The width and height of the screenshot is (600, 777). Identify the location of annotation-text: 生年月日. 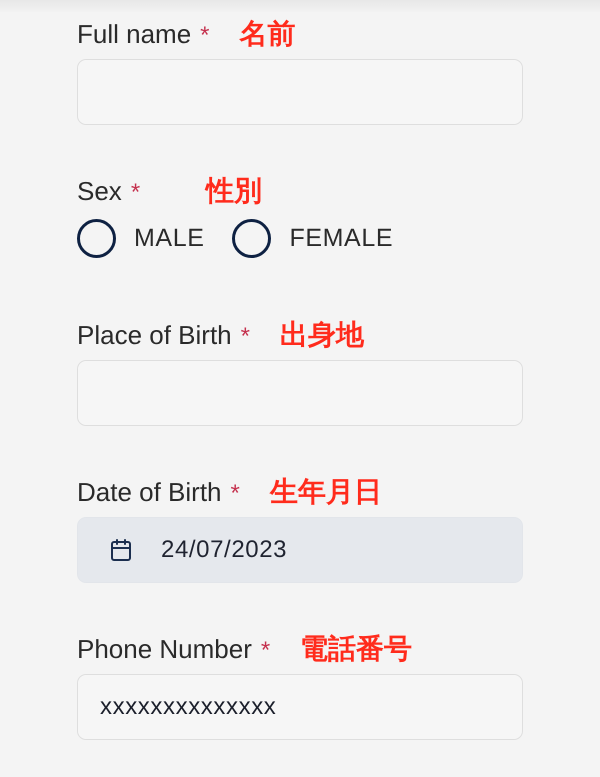
(326, 491).